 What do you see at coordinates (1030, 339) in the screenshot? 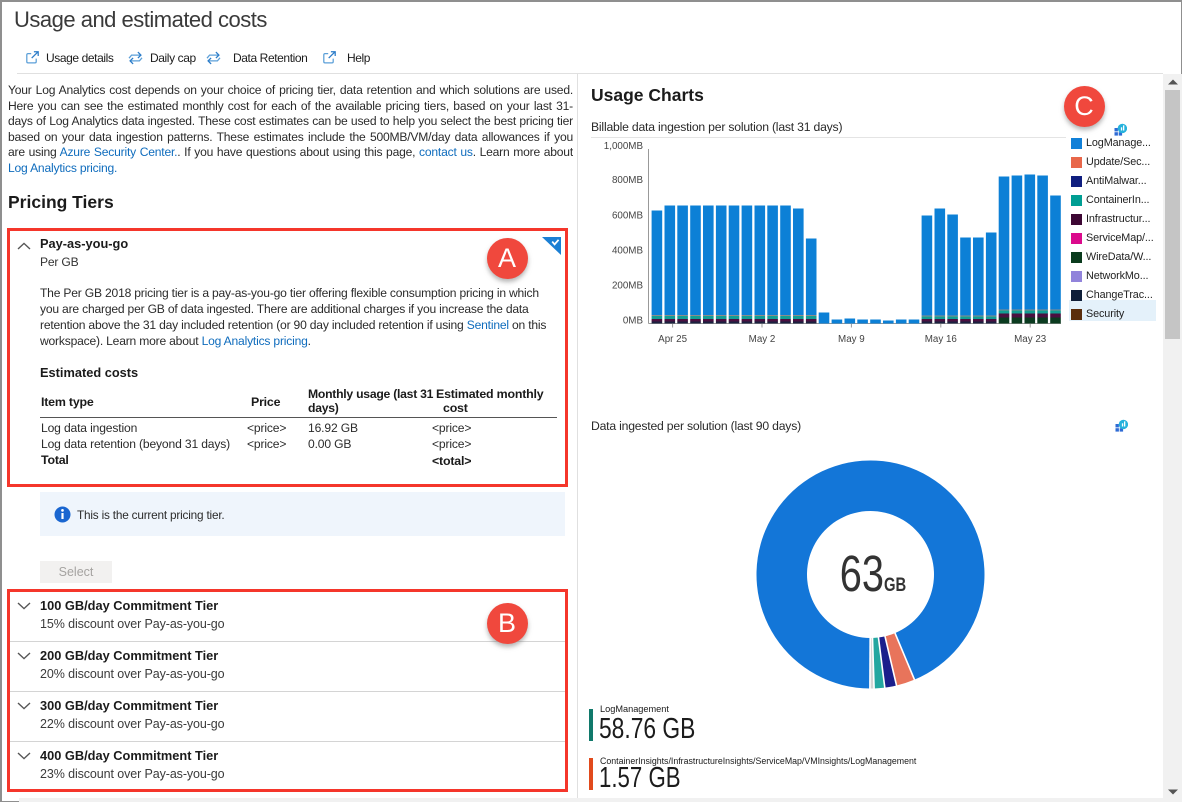
I see `svg-text: May 23` at bounding box center [1030, 339].